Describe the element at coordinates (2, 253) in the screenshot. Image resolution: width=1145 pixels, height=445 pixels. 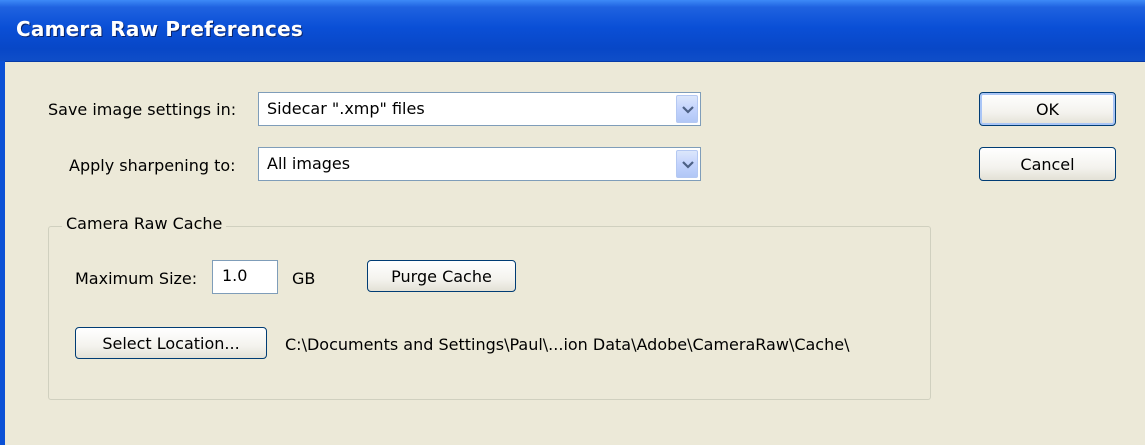
I see `window-frame-left` at that location.